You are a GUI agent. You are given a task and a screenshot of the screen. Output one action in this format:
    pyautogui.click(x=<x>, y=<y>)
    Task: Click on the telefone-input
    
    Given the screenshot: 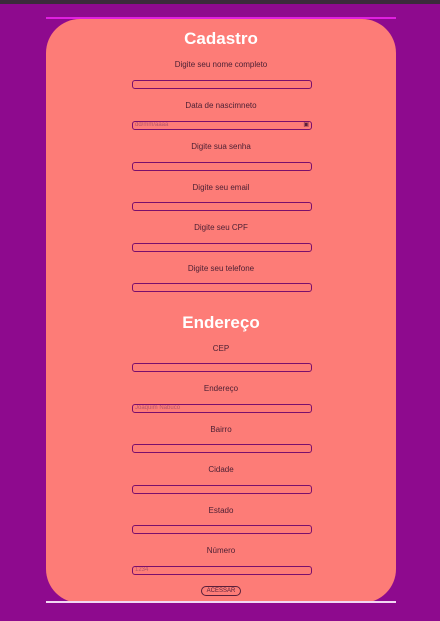 What is the action you would take?
    pyautogui.click(x=222, y=287)
    